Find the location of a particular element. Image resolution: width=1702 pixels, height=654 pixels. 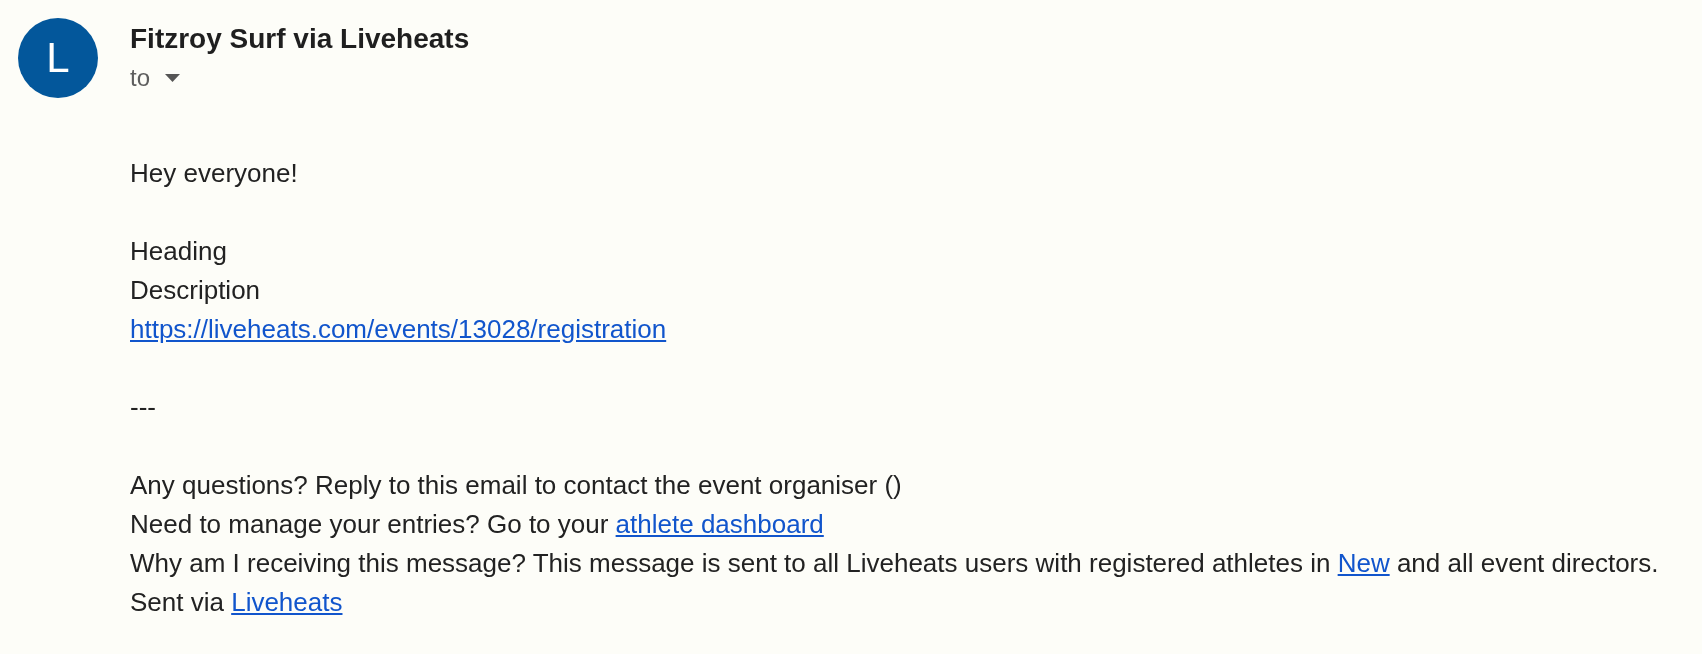

email-text-line: Why am I receiving this message? This message is sent to all Liveheats users with registered athletes in New and all event directors. is located at coordinates (894, 563).